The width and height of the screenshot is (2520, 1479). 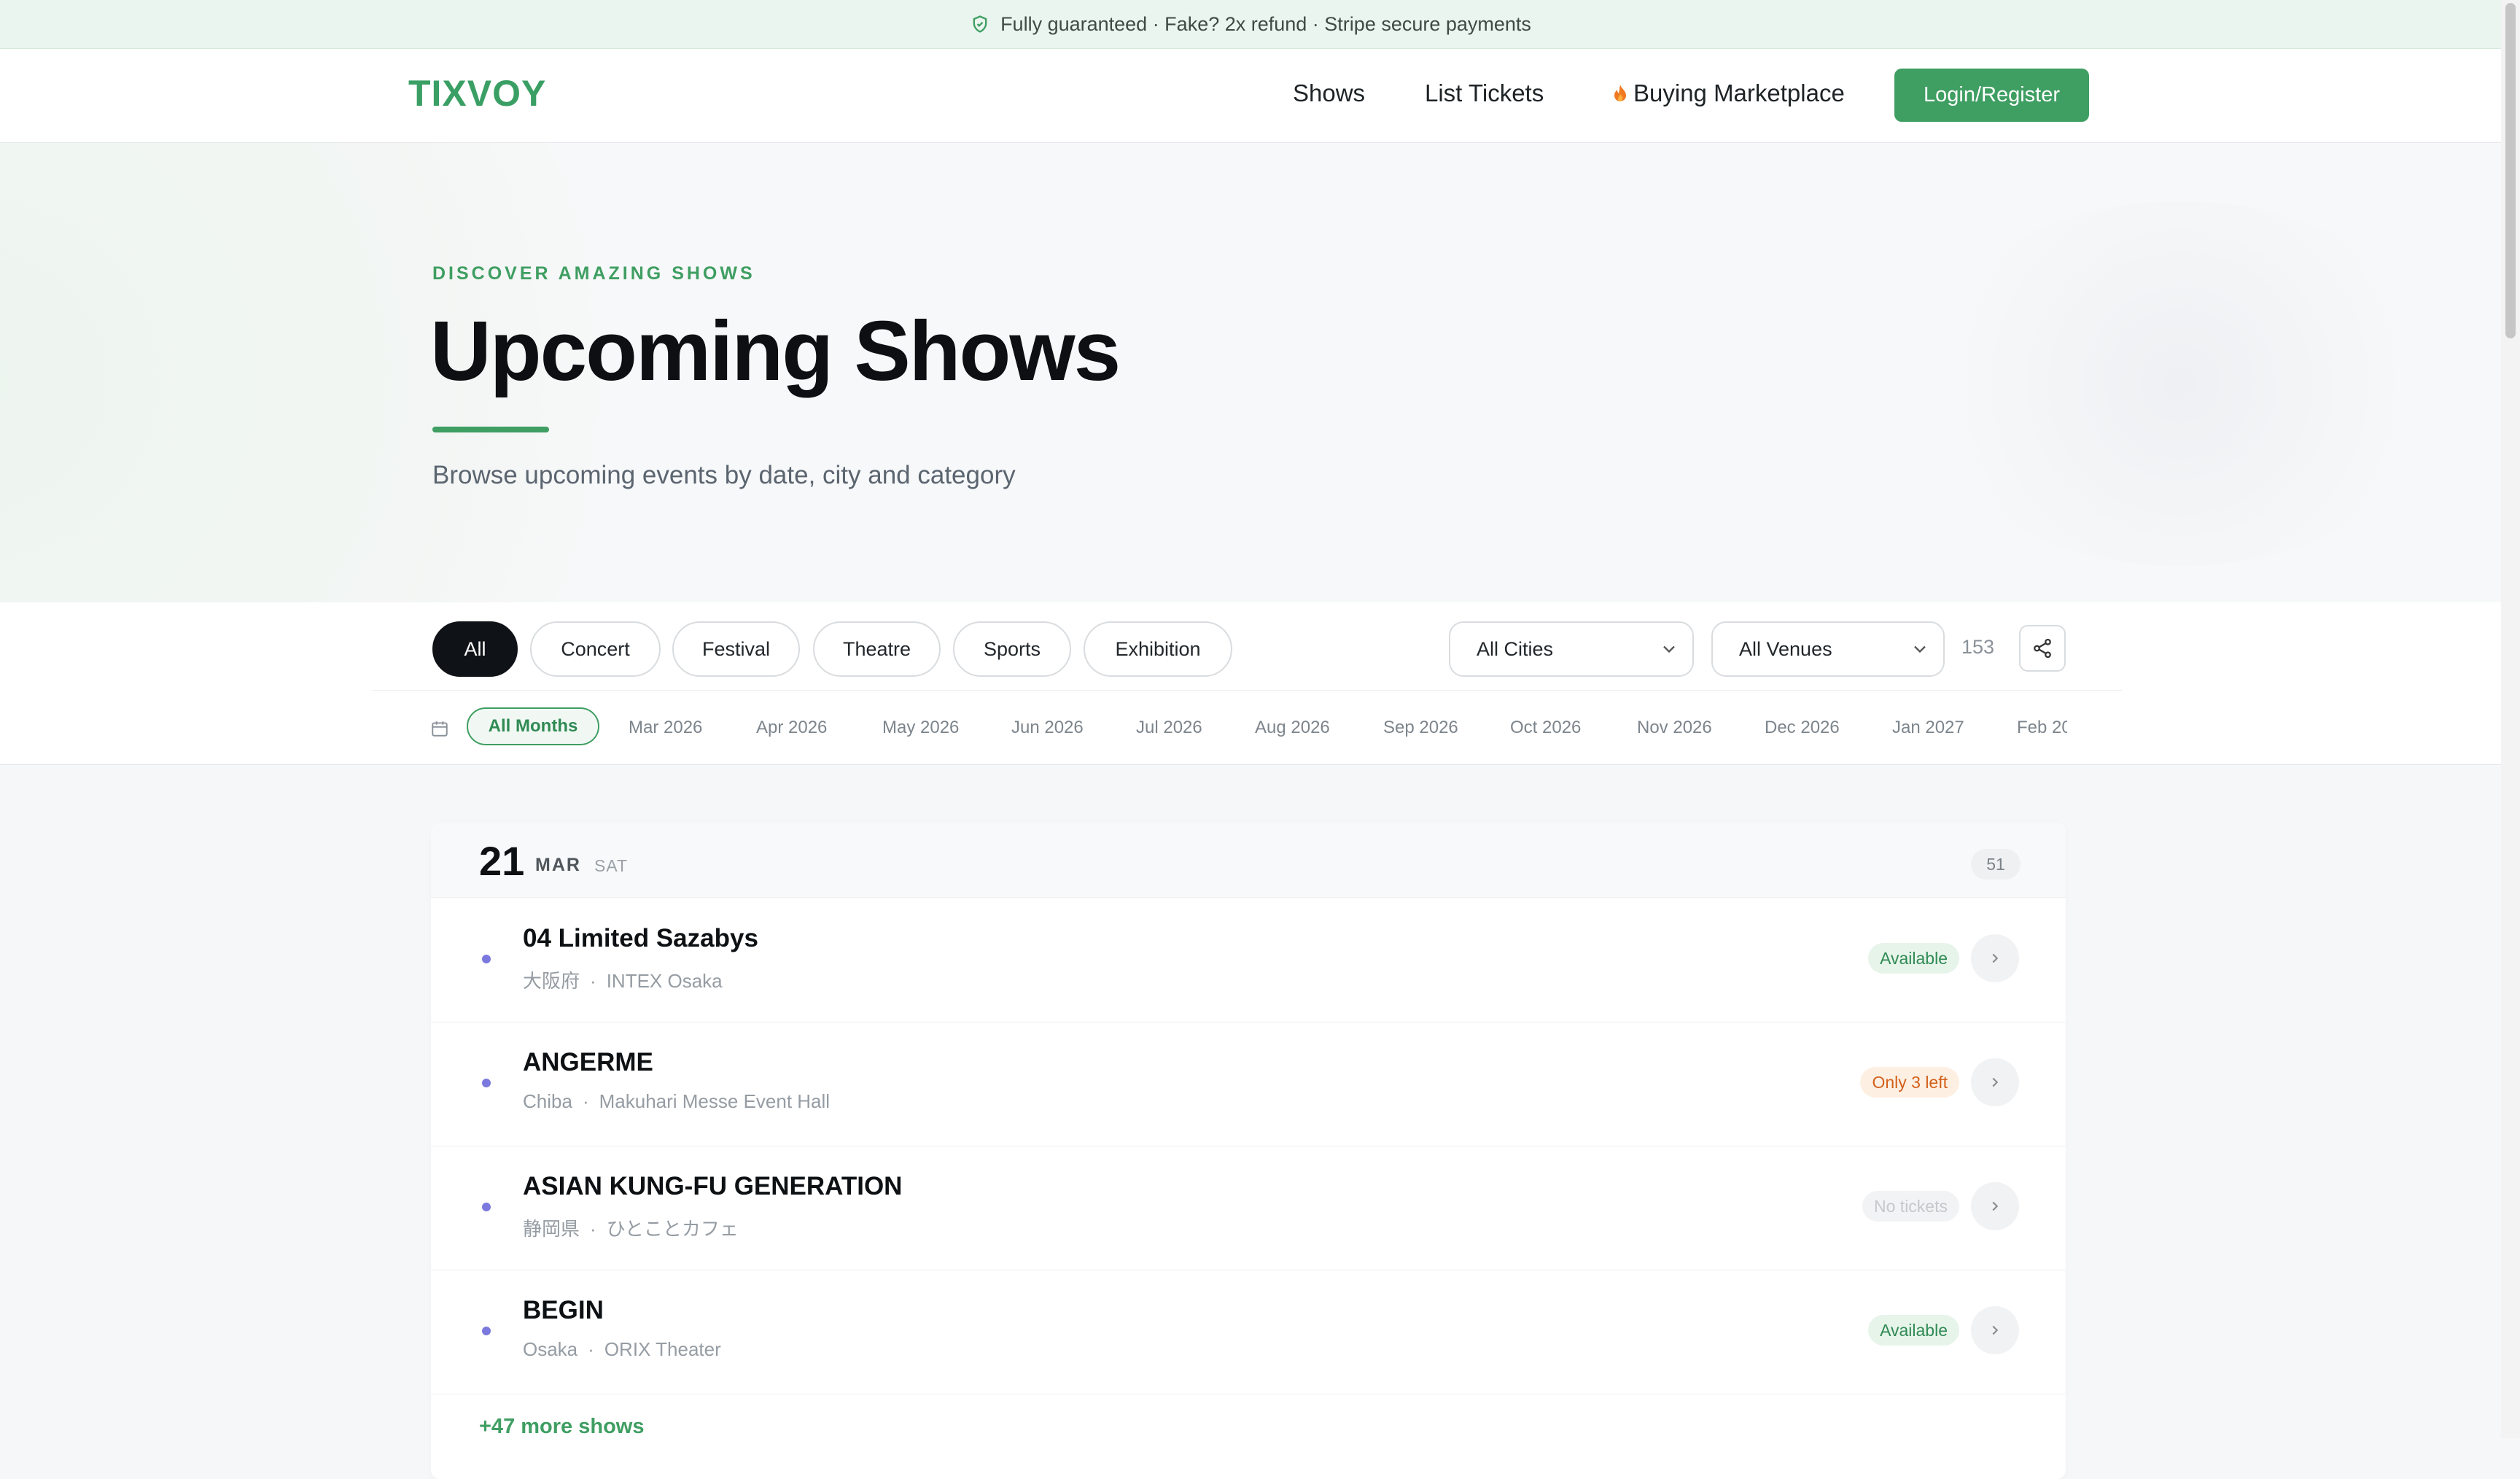 I want to click on month-chip: Jul 2026, so click(x=1169, y=728).